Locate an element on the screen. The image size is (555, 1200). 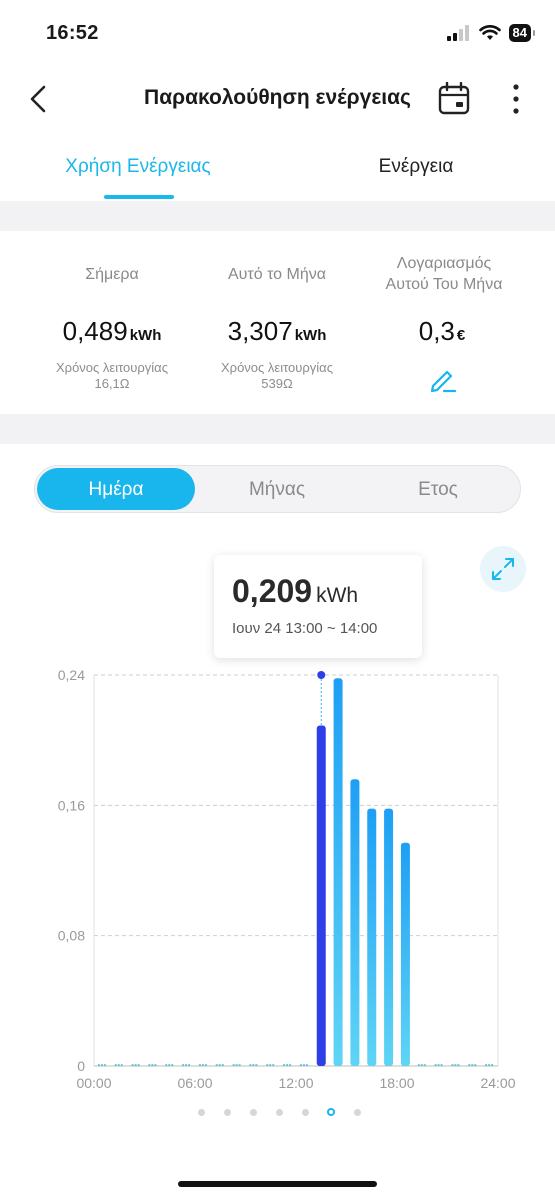
status-icons: 84 is located at coordinates (491, 33).